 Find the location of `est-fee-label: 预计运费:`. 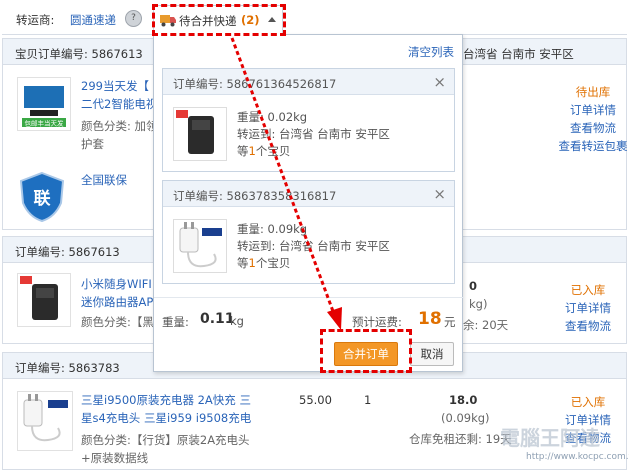

est-fee-label: 预计运费: is located at coordinates (377, 322).